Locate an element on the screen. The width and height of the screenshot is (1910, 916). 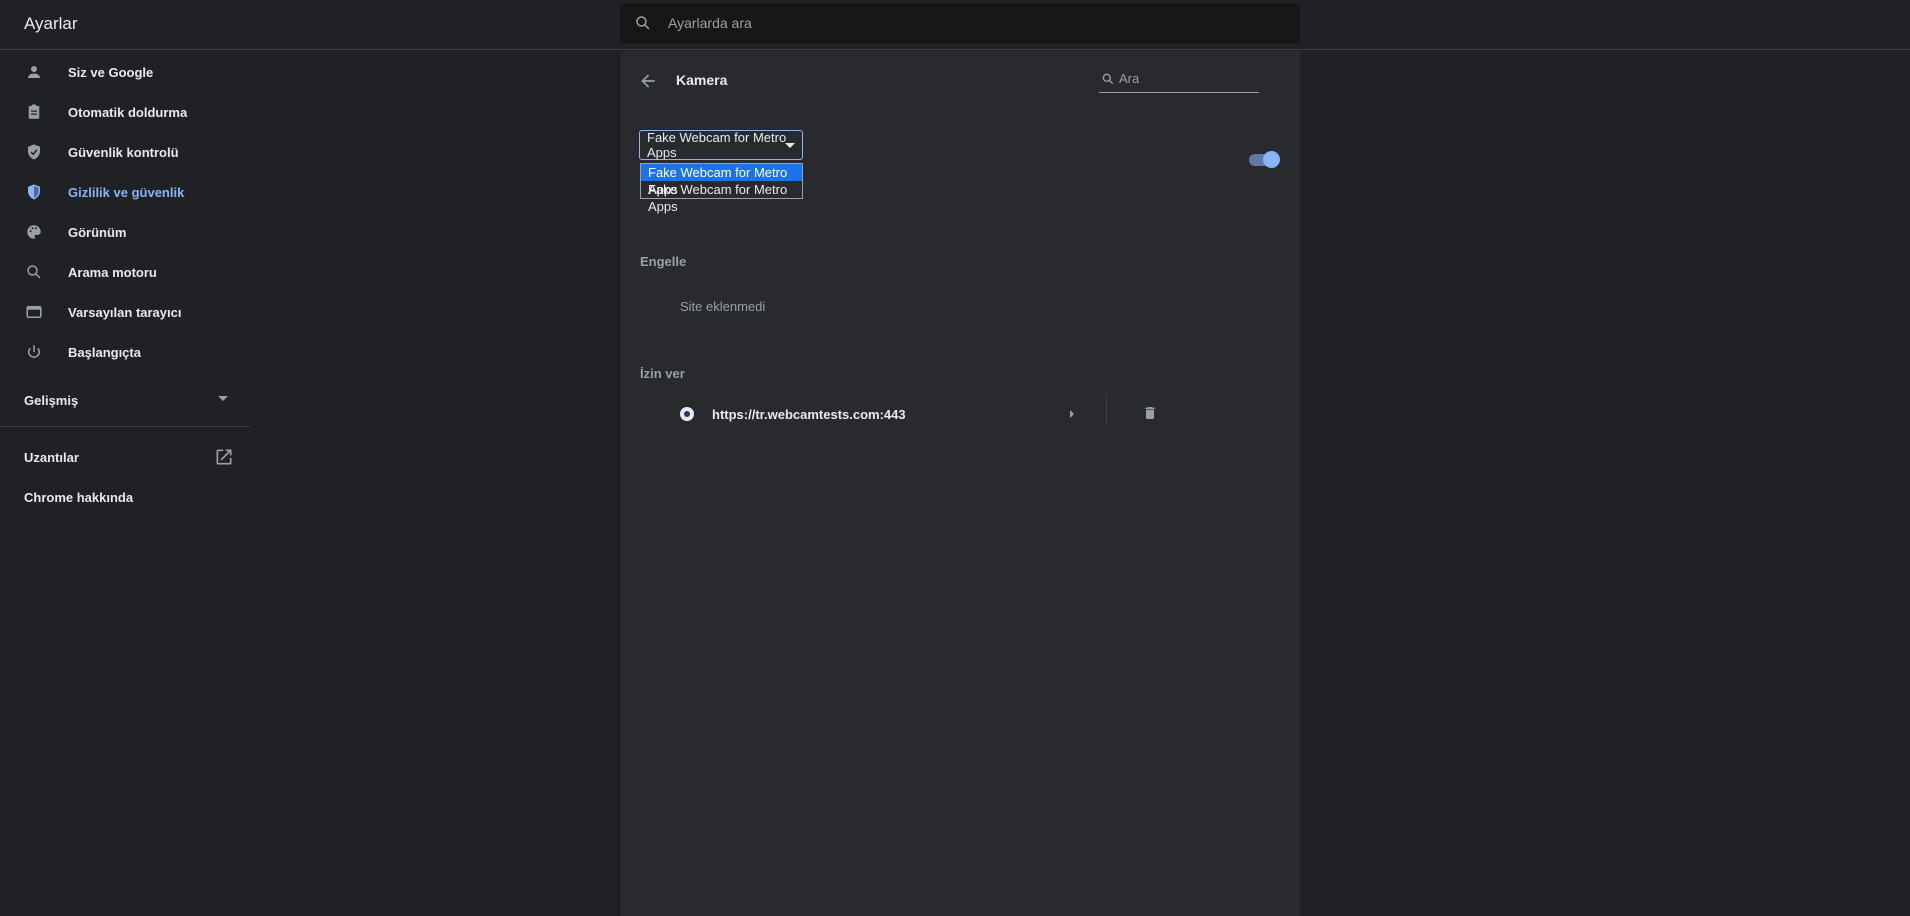
block-empty-text: Site eklenmedi is located at coordinates (723, 306).